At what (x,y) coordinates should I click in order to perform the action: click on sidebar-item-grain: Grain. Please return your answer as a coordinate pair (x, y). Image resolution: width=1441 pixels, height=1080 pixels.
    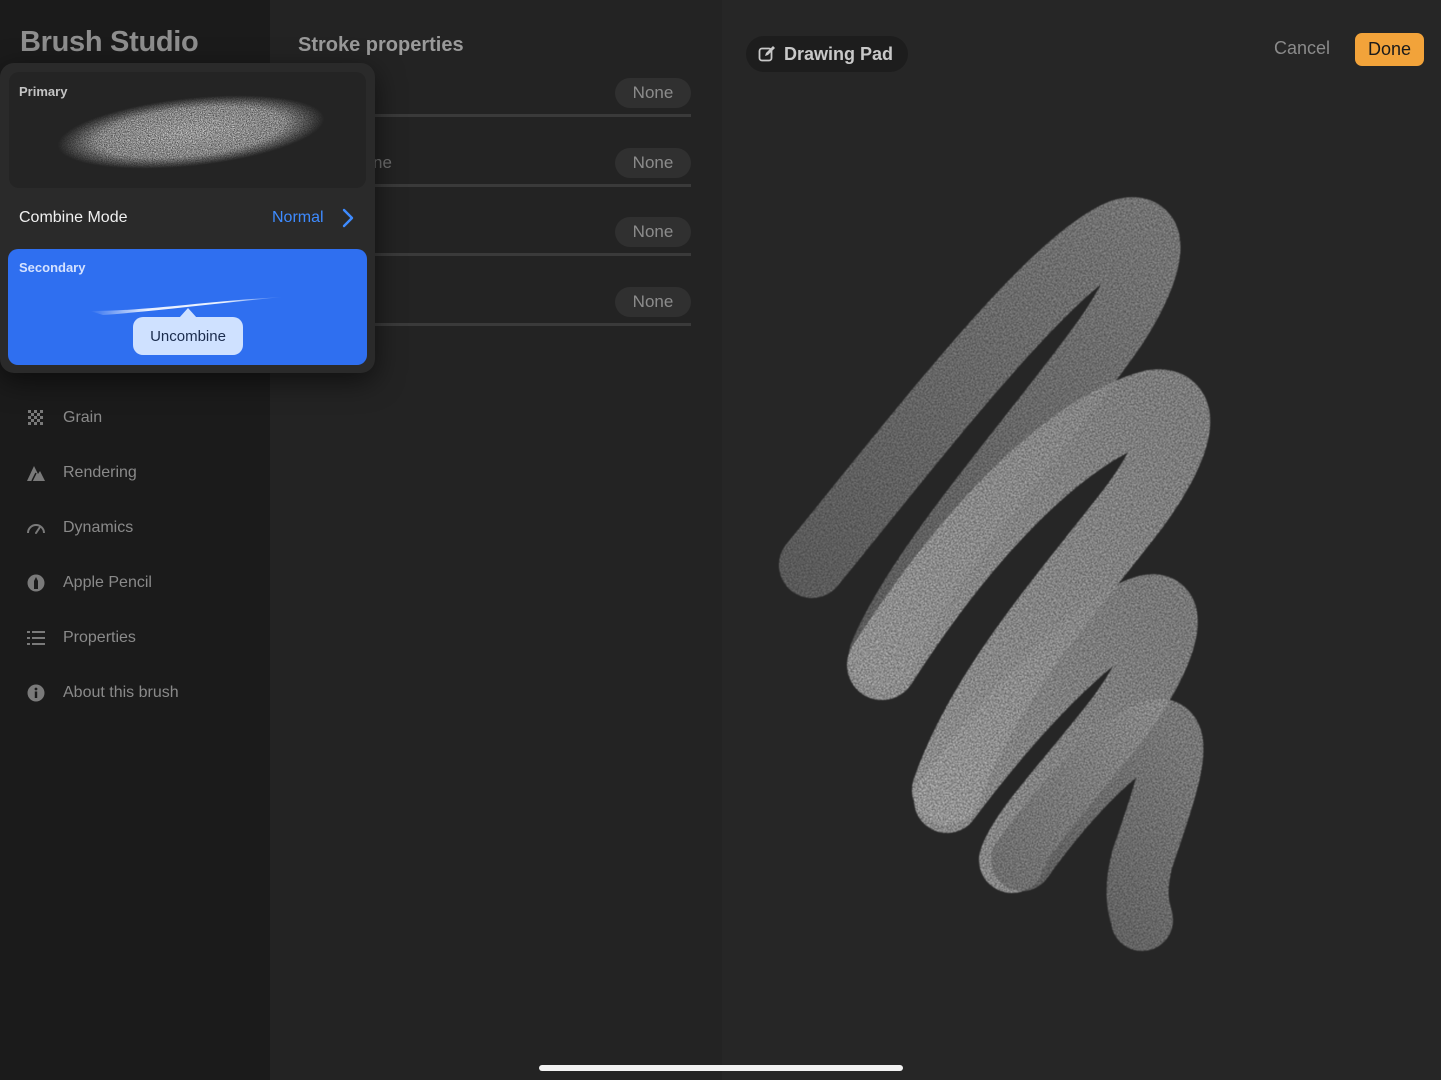
    Looking at the image, I should click on (135, 418).